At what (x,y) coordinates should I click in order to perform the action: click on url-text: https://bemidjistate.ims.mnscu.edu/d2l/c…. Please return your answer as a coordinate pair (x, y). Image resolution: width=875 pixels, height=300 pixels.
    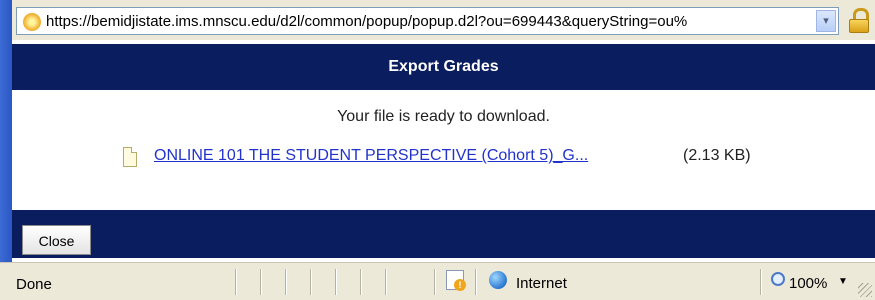
    Looking at the image, I should click on (426, 21).